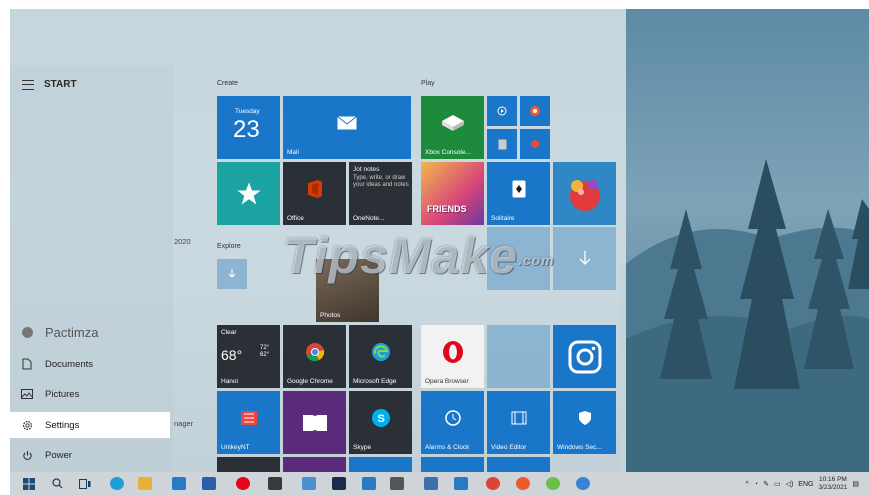  What do you see at coordinates (518, 193) in the screenshot?
I see `tile-solitaire: Solitaire` at bounding box center [518, 193].